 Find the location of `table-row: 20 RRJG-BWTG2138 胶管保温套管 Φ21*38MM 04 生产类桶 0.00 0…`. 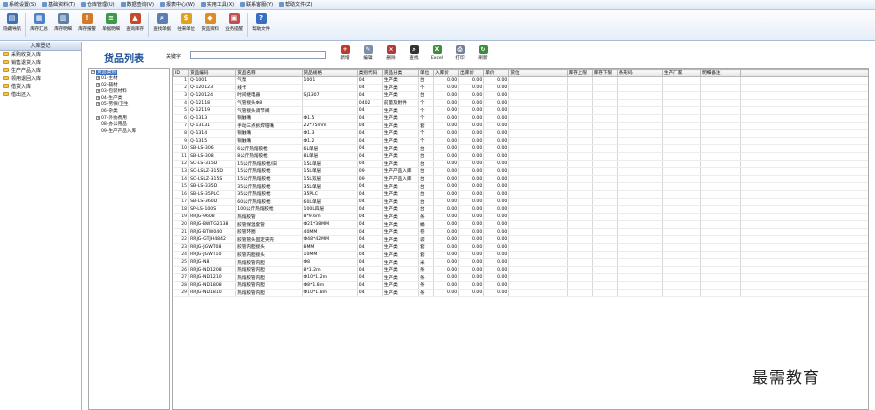

table-row: 20 RRJG-BWTG2138 胶管保温套管 Φ21*38MM 04 生产类桶 0.00 0… is located at coordinates (520, 224).